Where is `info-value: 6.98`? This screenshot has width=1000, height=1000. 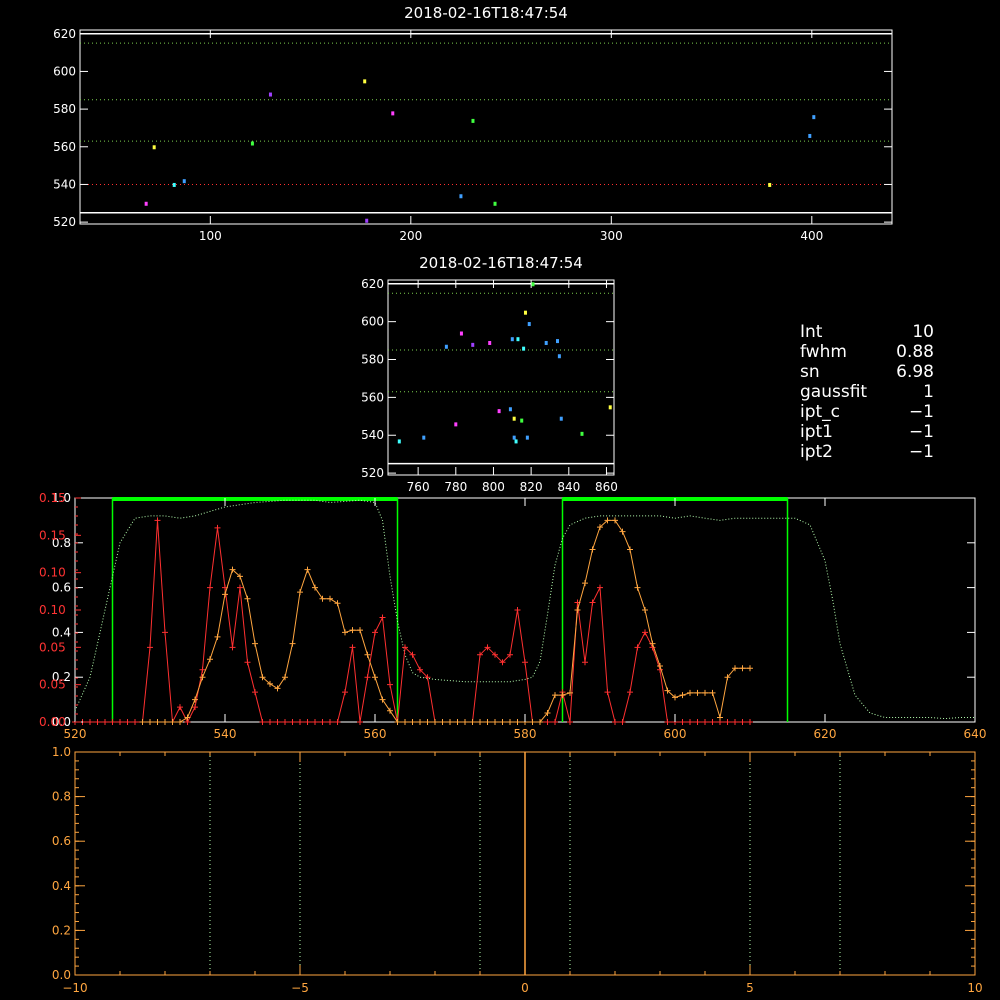
info-value: 6.98 is located at coordinates (915, 372).